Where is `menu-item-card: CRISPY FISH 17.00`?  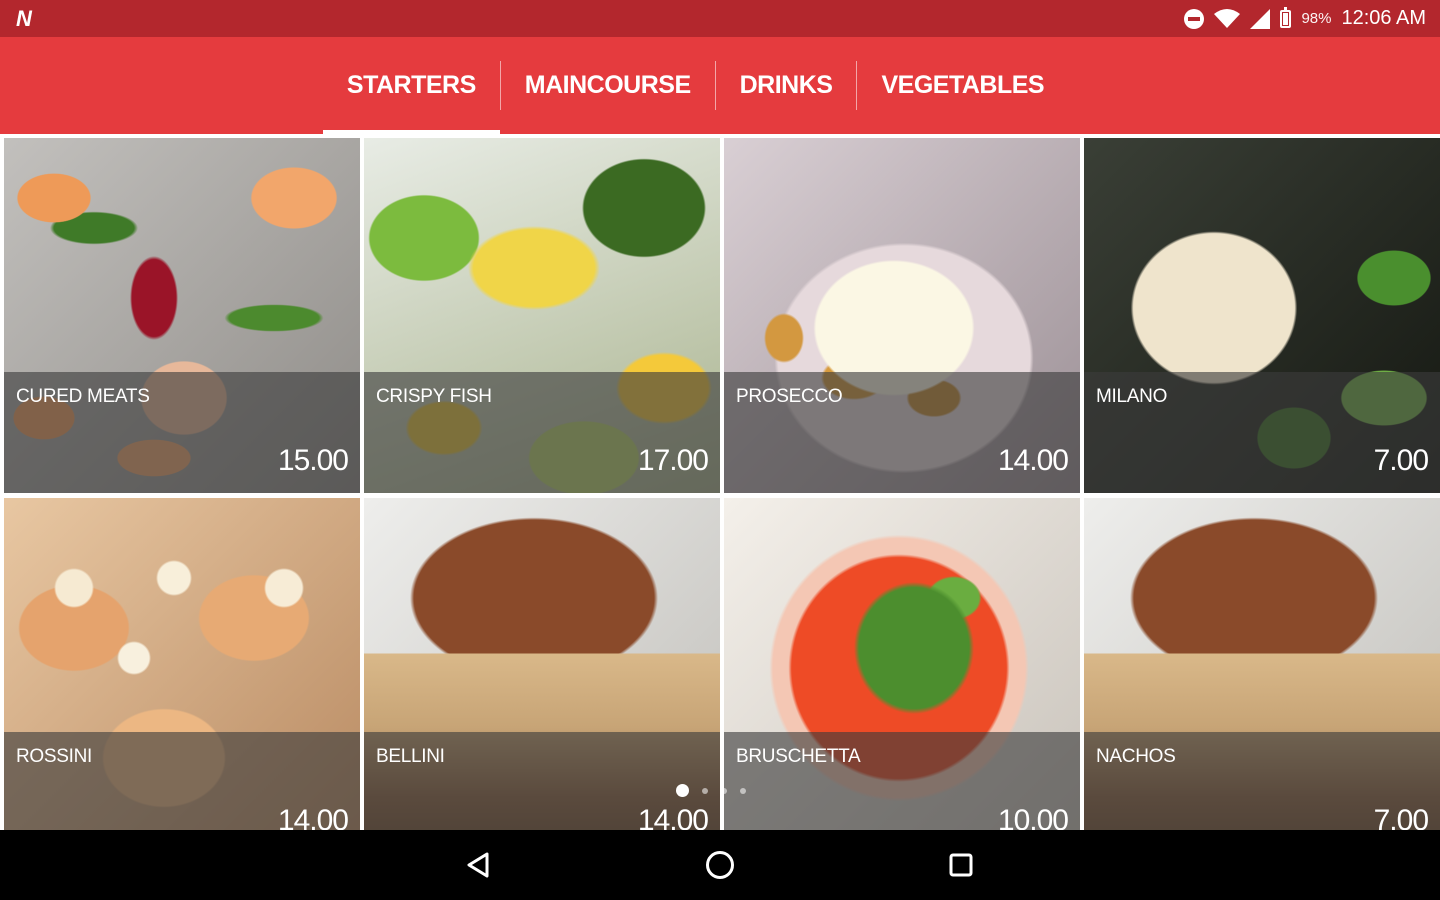 menu-item-card: CRISPY FISH 17.00 is located at coordinates (542, 315).